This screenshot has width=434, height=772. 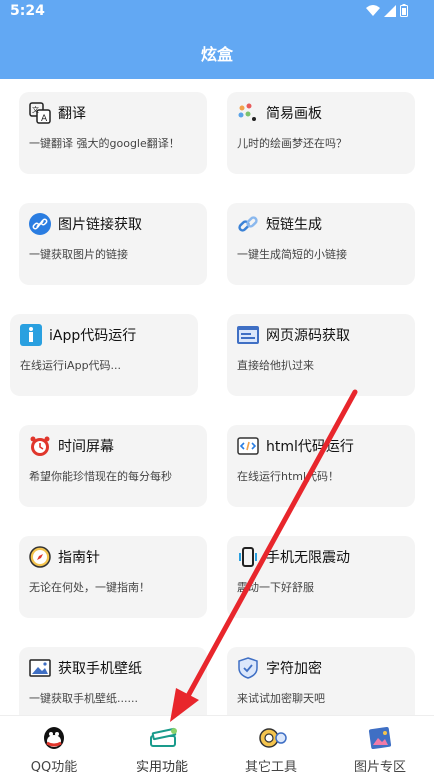 What do you see at coordinates (321, 466) in the screenshot?
I see `card-html-run: html代码运行 在线运行html代码！` at bounding box center [321, 466].